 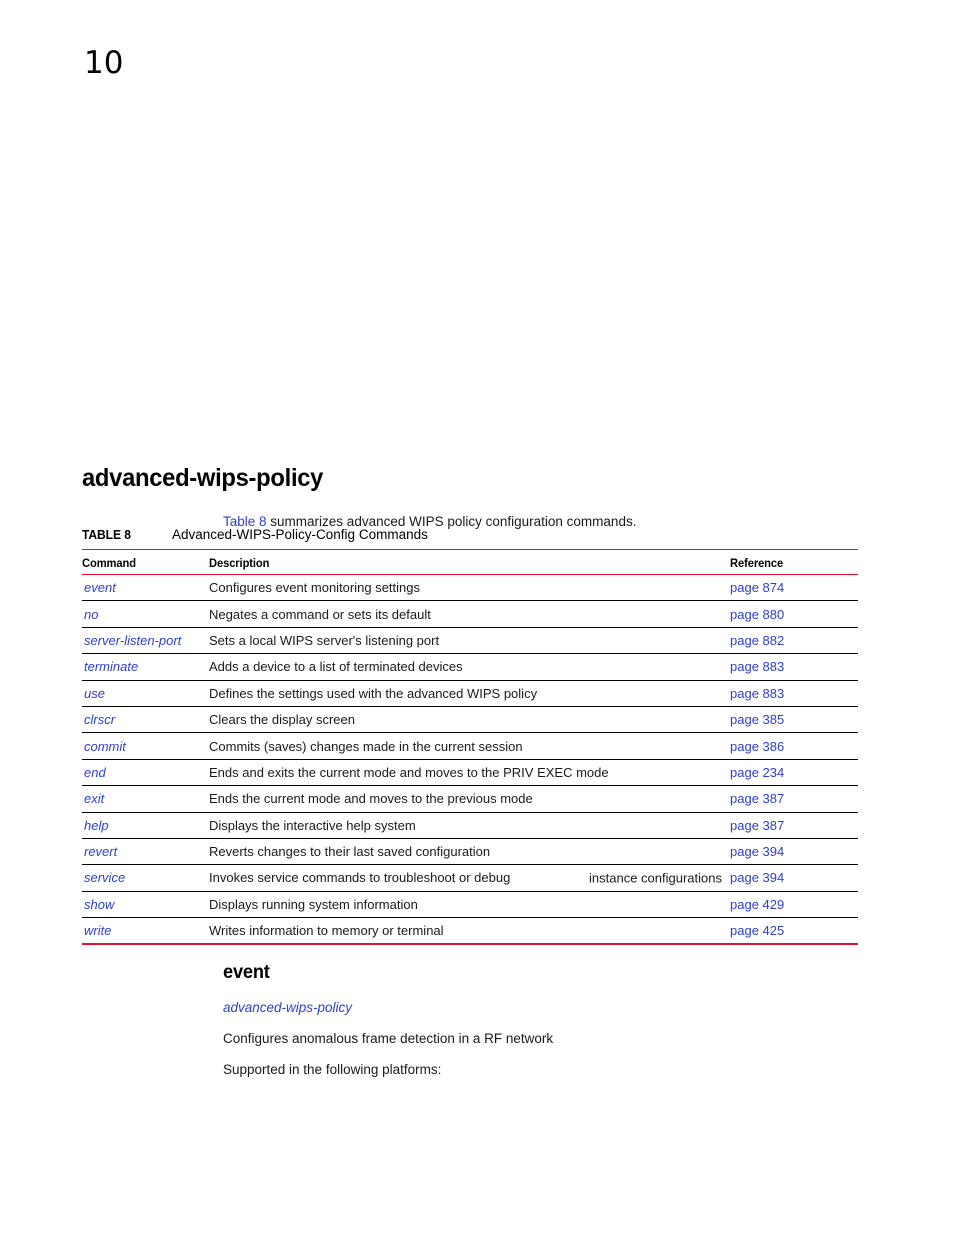 What do you see at coordinates (794, 614) in the screenshot?
I see `reference-link: page 880` at bounding box center [794, 614].